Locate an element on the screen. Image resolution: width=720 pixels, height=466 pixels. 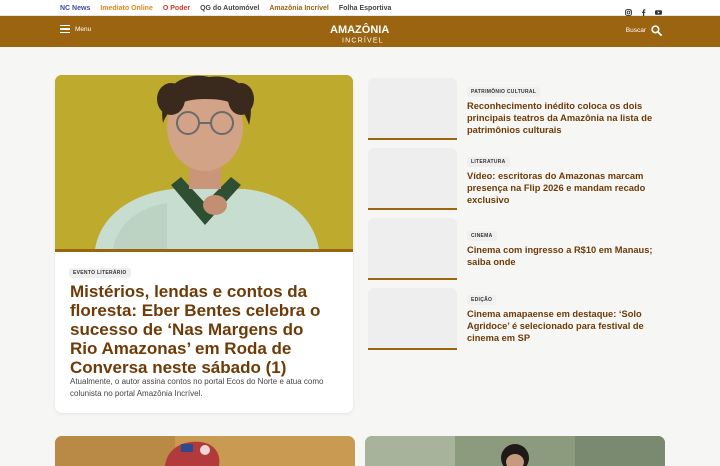
article-tag: EDIÇÃO is located at coordinates (482, 300).